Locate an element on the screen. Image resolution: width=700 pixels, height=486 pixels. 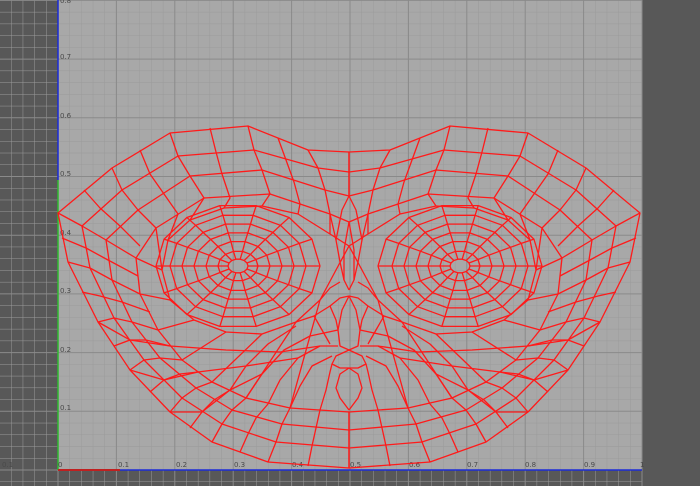
v-tick-label: 0.6 is located at coordinates (66, 116).